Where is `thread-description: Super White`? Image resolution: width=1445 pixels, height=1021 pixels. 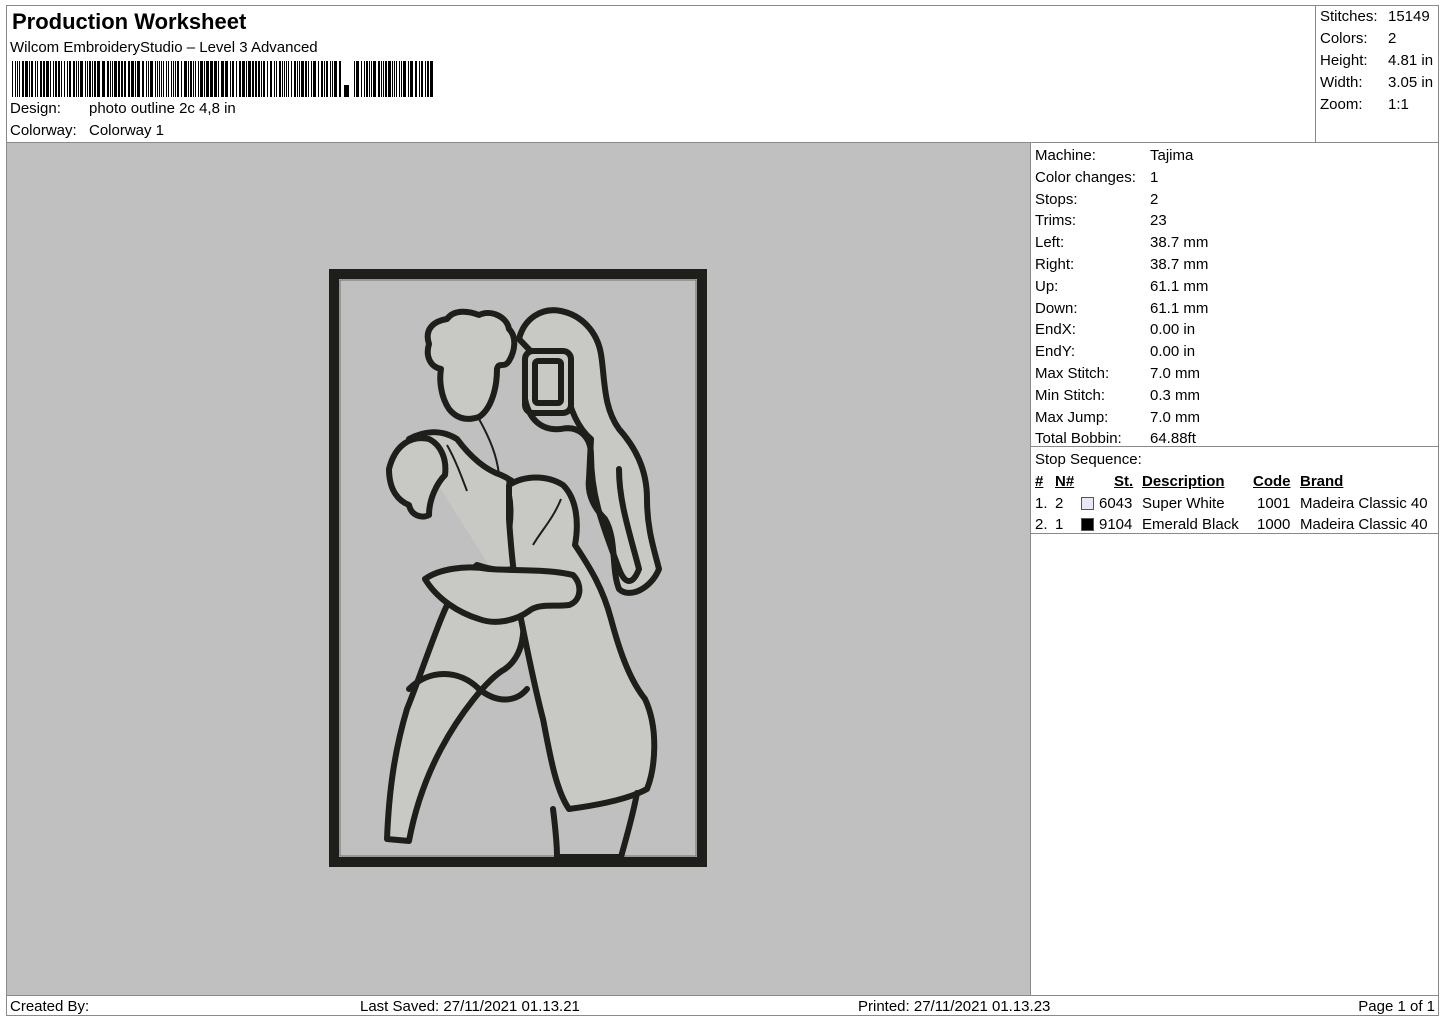
thread-description: Super White is located at coordinates (1183, 503).